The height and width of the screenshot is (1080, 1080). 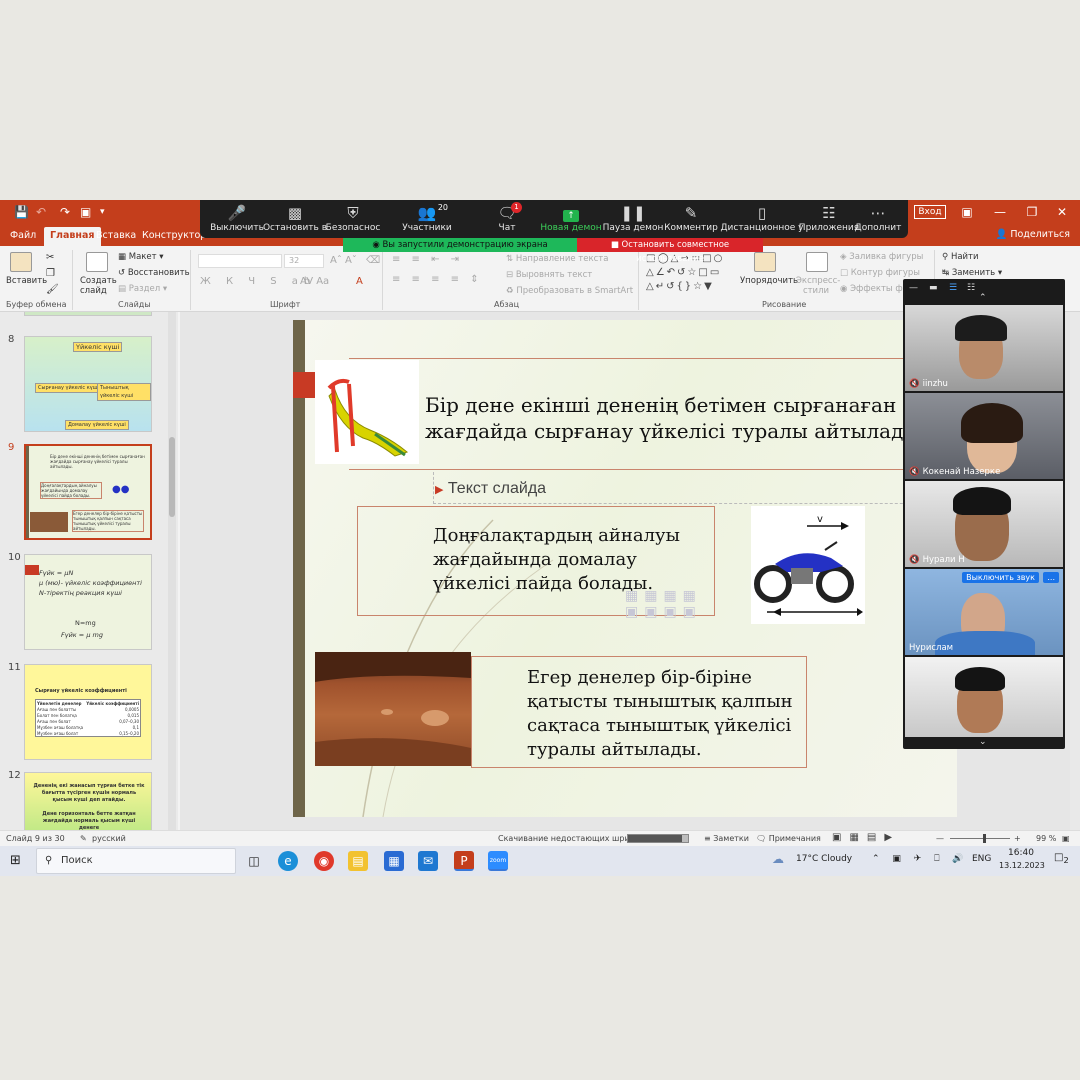 What do you see at coordinates (154, 273) in the screenshot?
I see `reset-button: ↺ Восстановить` at bounding box center [154, 273].